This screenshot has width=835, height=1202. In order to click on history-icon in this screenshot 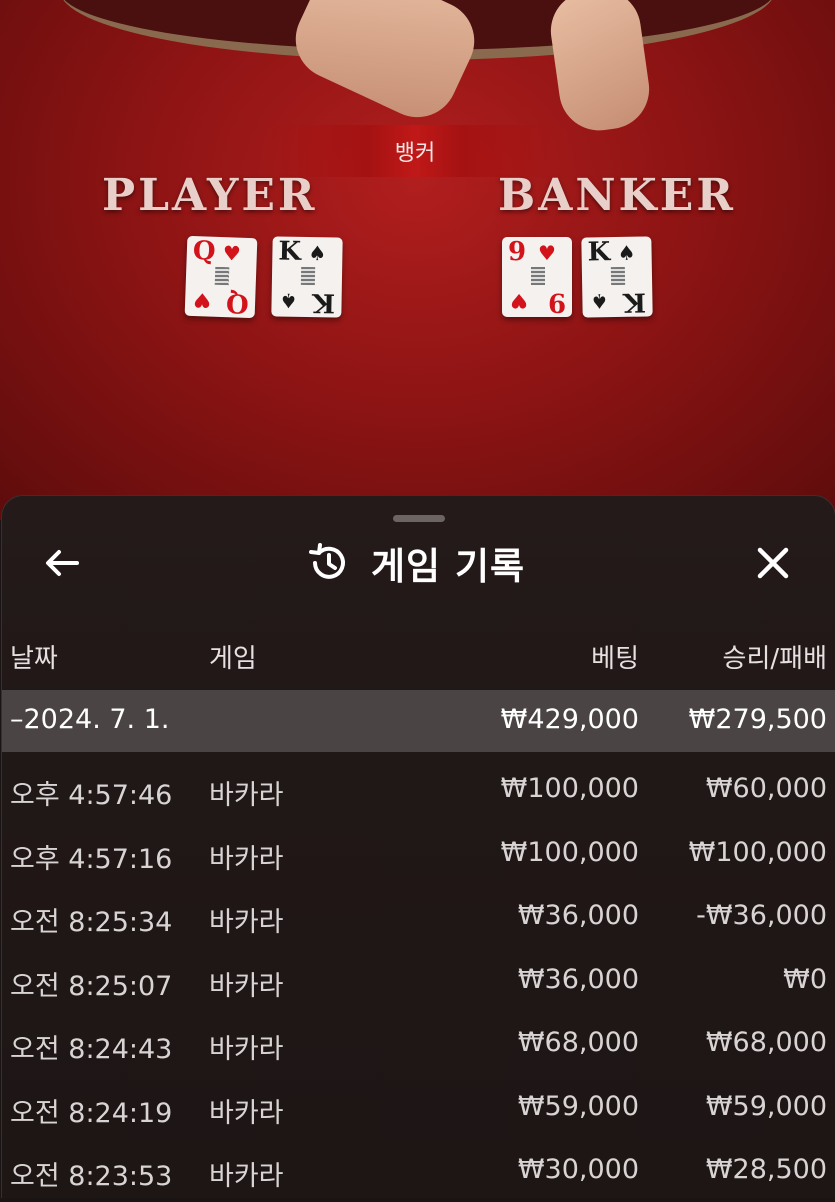, I will do `click(327, 561)`.